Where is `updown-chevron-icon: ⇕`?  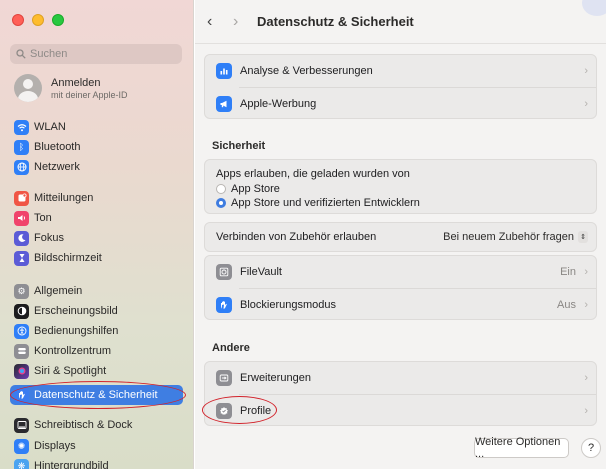
updown-chevron-icon: ⇕ is located at coordinates (583, 237).